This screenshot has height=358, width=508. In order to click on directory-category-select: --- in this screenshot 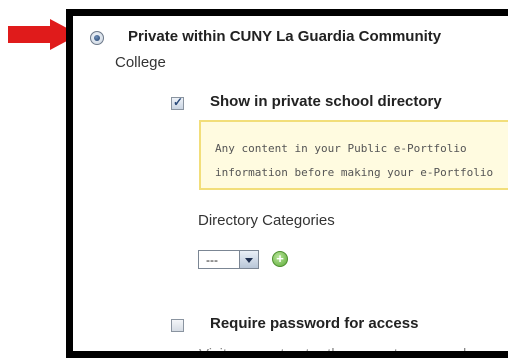, I will do `click(228, 259)`.